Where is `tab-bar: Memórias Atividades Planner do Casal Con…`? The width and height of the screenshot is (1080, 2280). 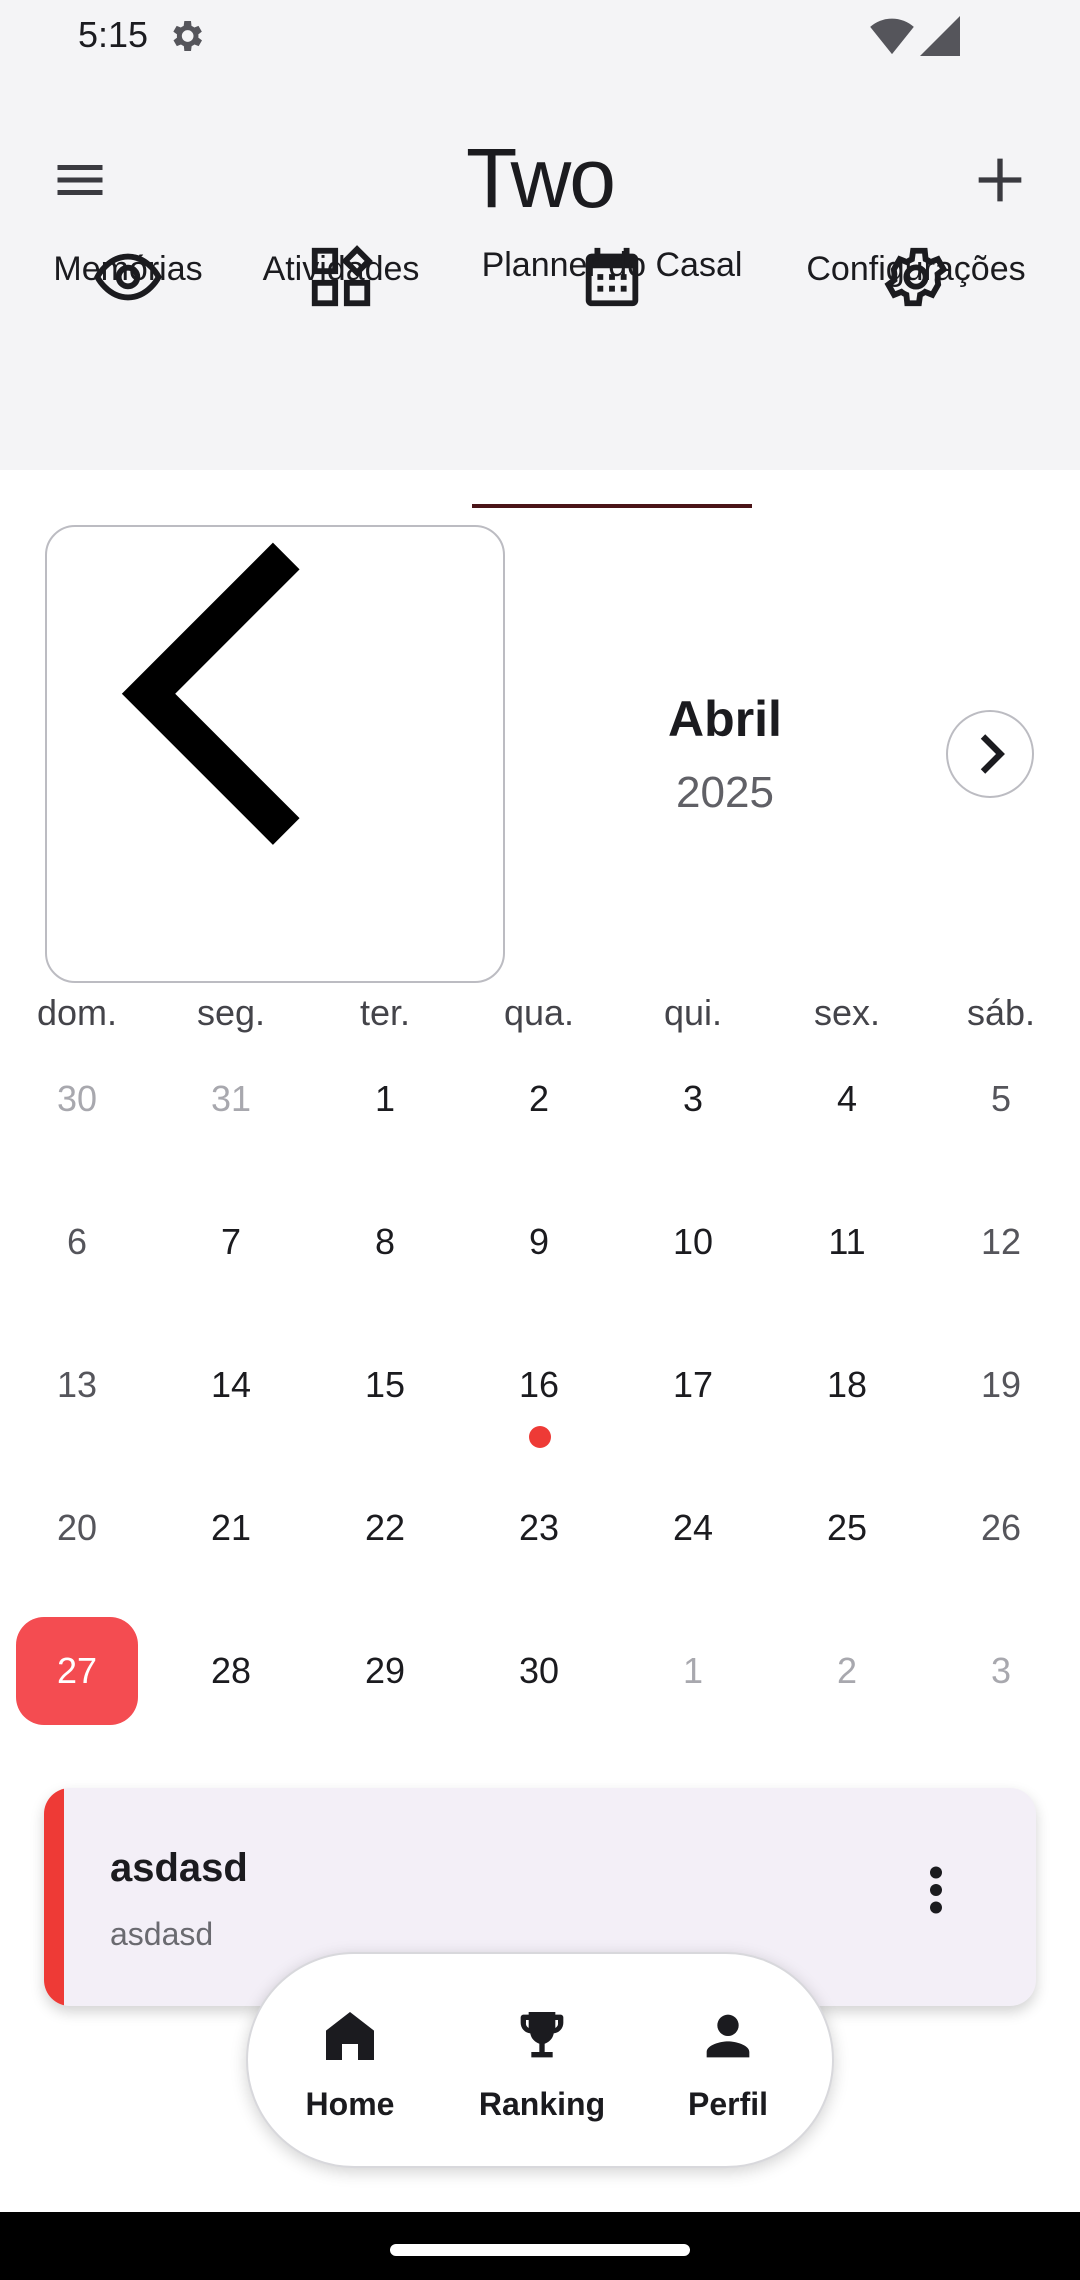 tab-bar: Memórias Atividades Planner do Casal Con… is located at coordinates (540, 376).